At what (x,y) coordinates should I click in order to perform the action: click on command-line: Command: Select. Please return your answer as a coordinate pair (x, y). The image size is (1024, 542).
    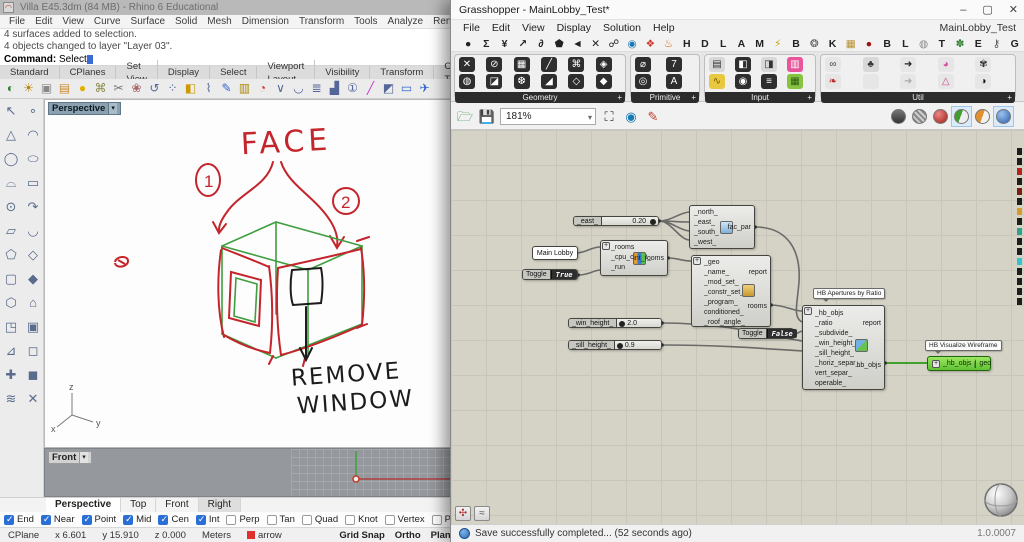
    Looking at the image, I should click on (229, 59).